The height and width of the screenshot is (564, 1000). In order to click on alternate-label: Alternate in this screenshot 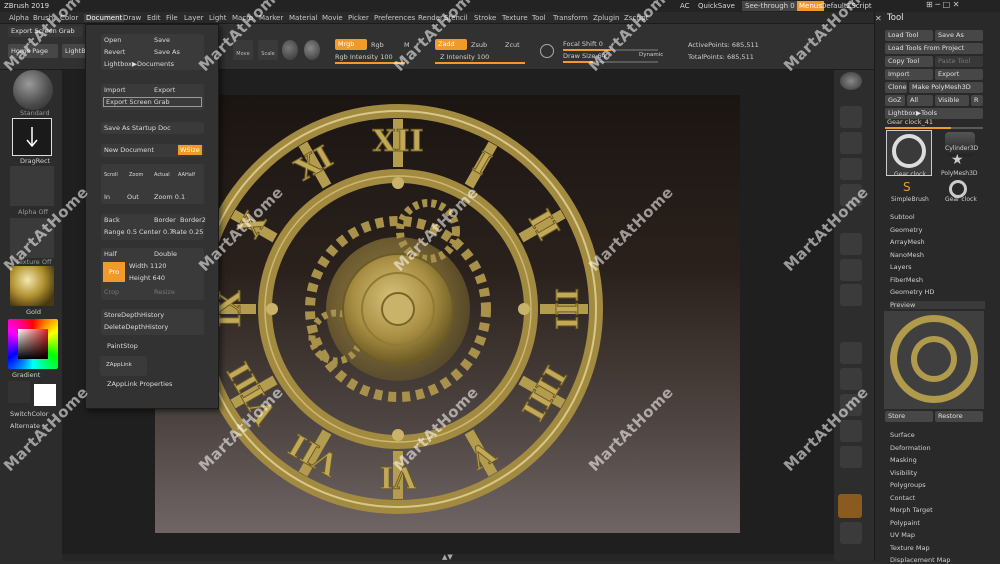, I will do `click(25, 426)`.